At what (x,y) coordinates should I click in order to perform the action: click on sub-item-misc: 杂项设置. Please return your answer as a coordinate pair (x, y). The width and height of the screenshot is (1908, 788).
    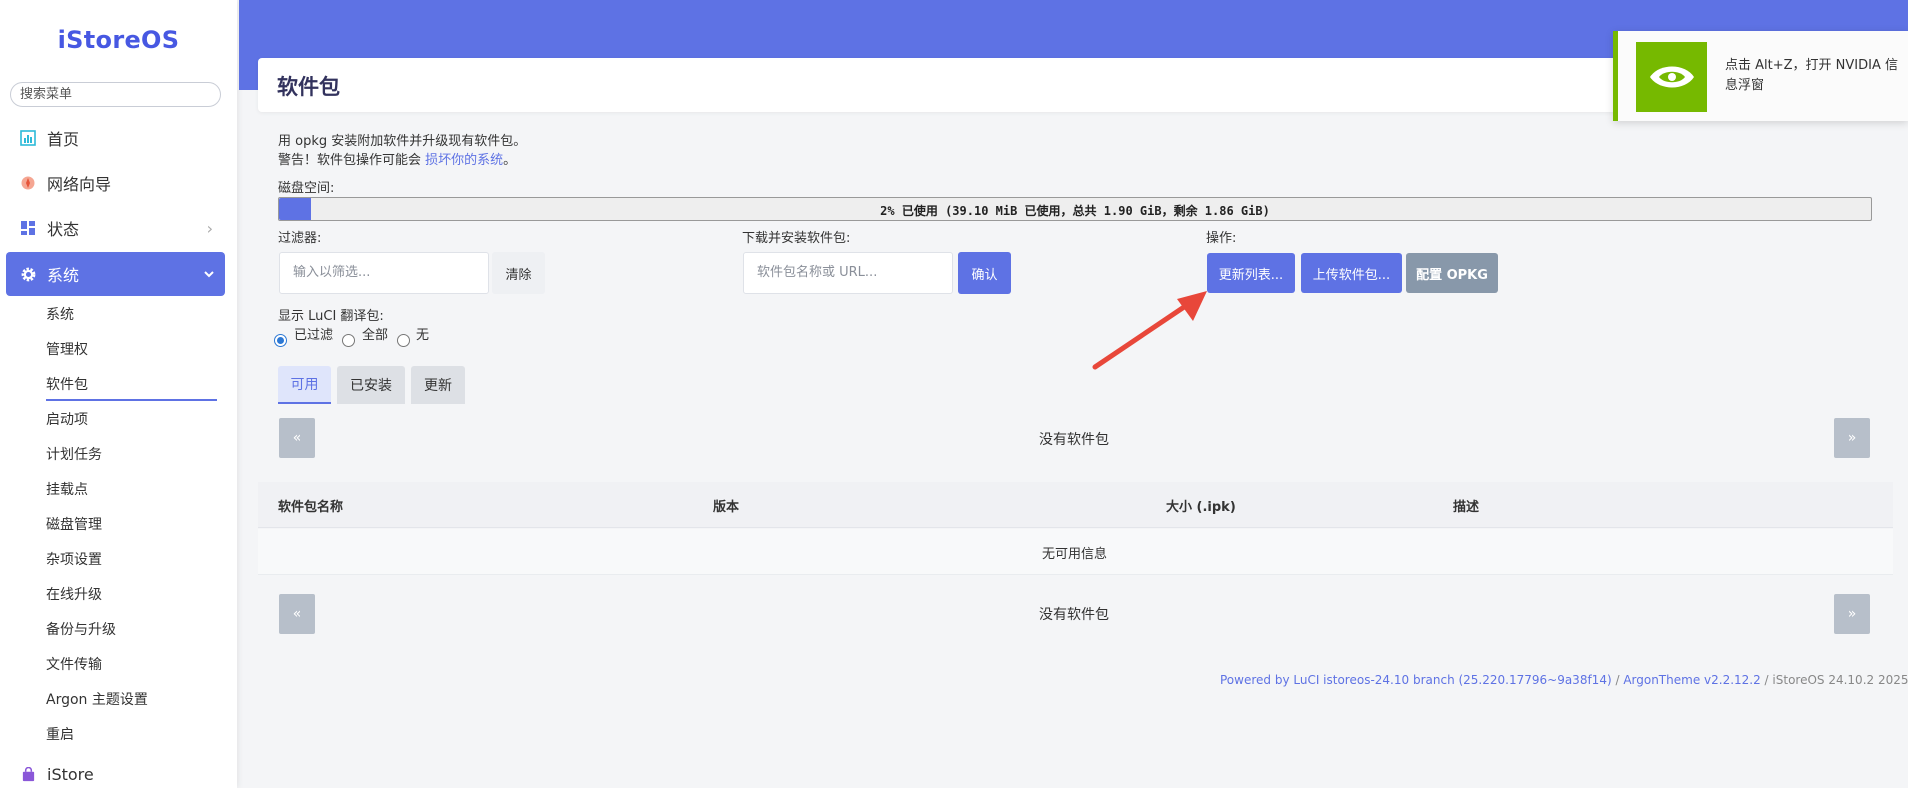
    Looking at the image, I should click on (74, 560).